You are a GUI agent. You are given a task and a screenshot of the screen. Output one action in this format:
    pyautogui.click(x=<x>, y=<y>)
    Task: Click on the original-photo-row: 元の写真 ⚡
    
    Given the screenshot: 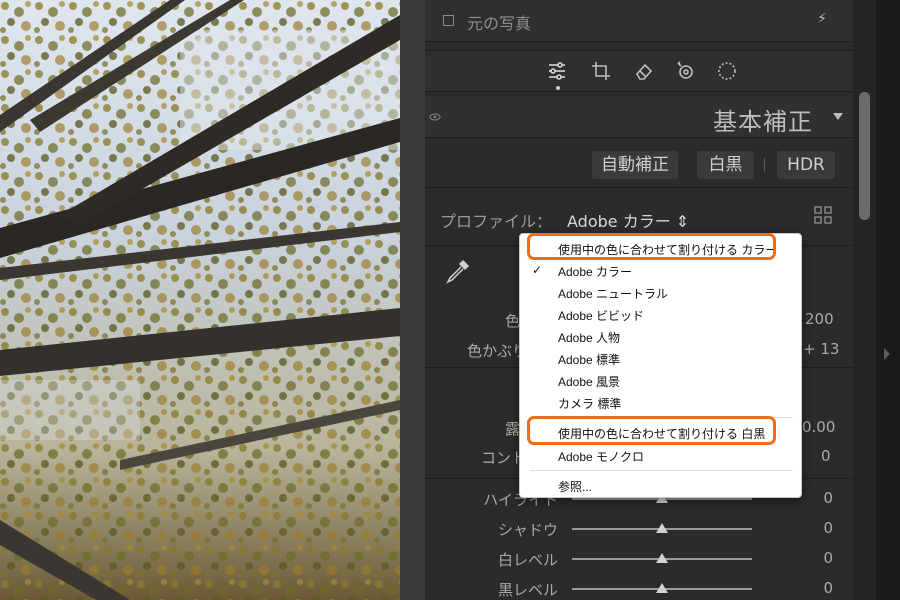 What is the action you would take?
    pyautogui.click(x=639, y=21)
    